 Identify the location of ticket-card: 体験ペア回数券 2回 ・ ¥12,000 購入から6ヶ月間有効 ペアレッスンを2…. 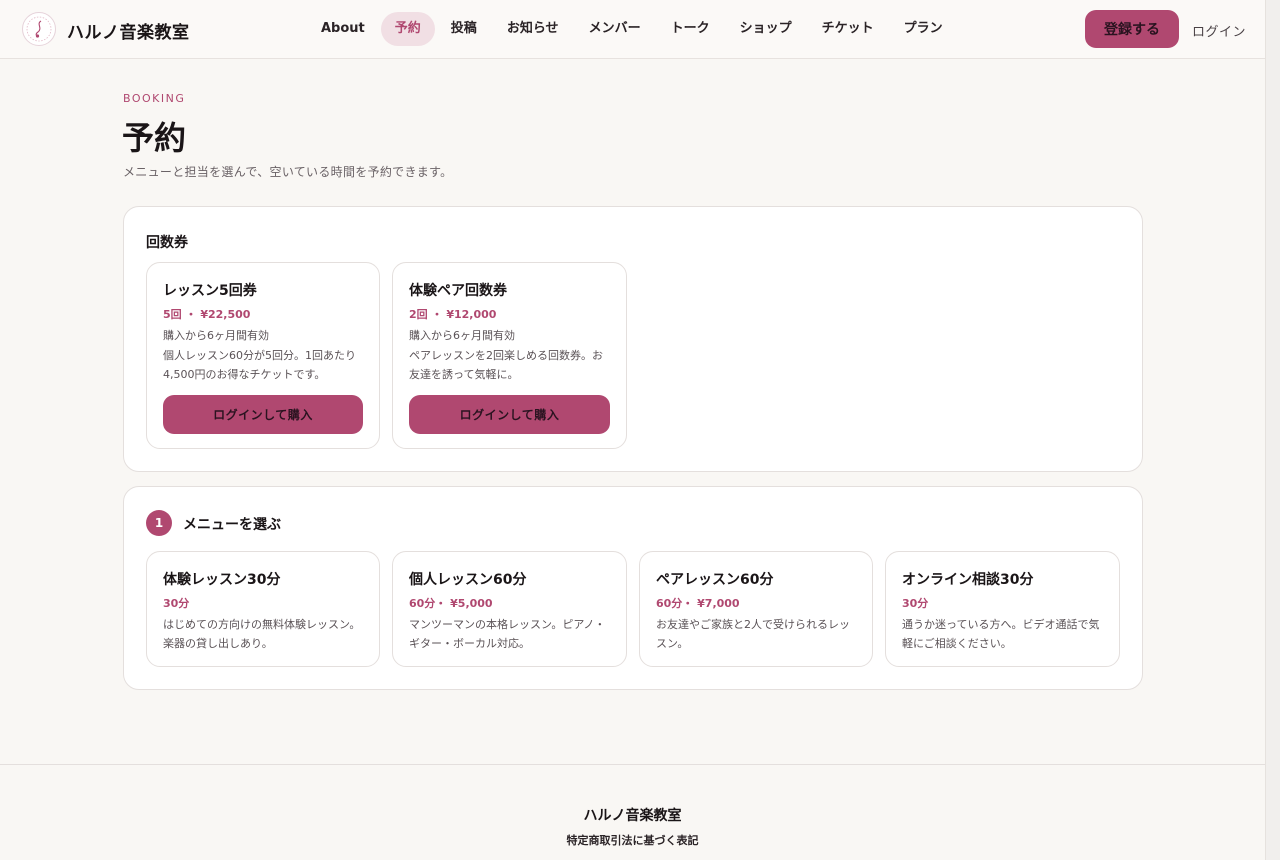
(509, 355).